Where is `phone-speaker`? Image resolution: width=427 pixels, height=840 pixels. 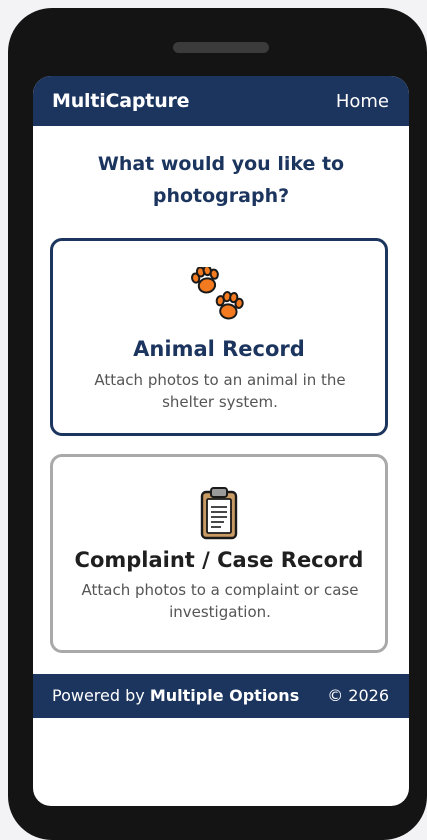 phone-speaker is located at coordinates (221, 47).